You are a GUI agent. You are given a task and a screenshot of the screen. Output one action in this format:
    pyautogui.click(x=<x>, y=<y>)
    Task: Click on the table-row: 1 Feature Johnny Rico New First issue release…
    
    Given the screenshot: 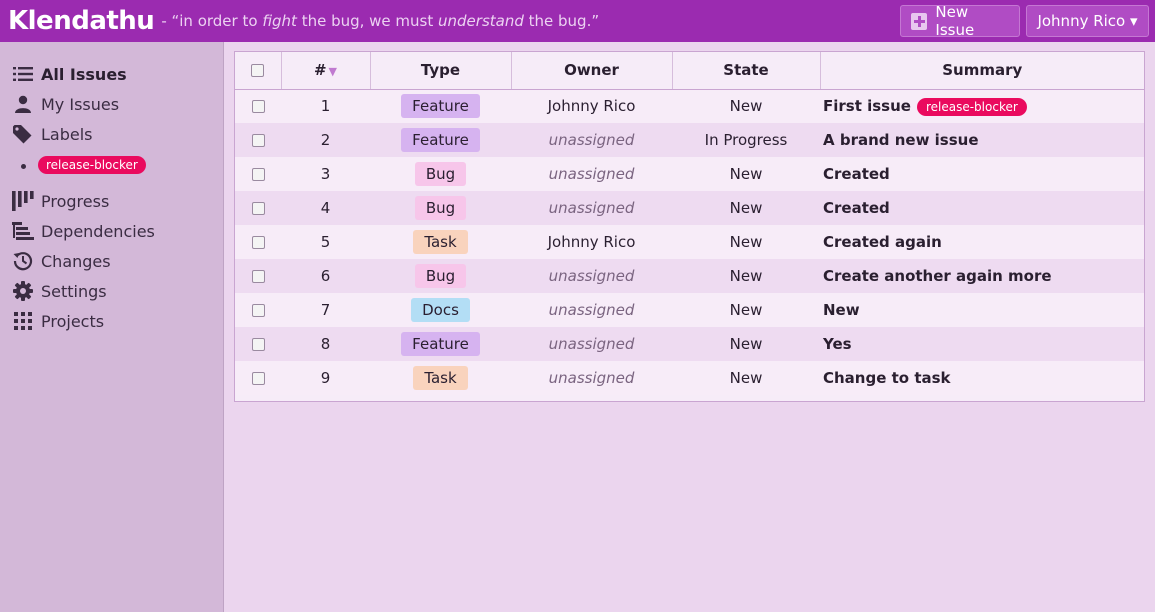 What is the action you would take?
    pyautogui.click(x=689, y=106)
    